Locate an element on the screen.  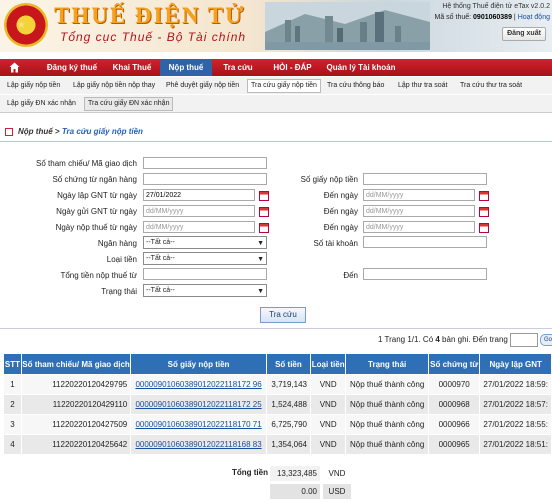
submenu-tra-cuu-thong-bao: Tra cứu thông báo is located at coordinates (355, 86).